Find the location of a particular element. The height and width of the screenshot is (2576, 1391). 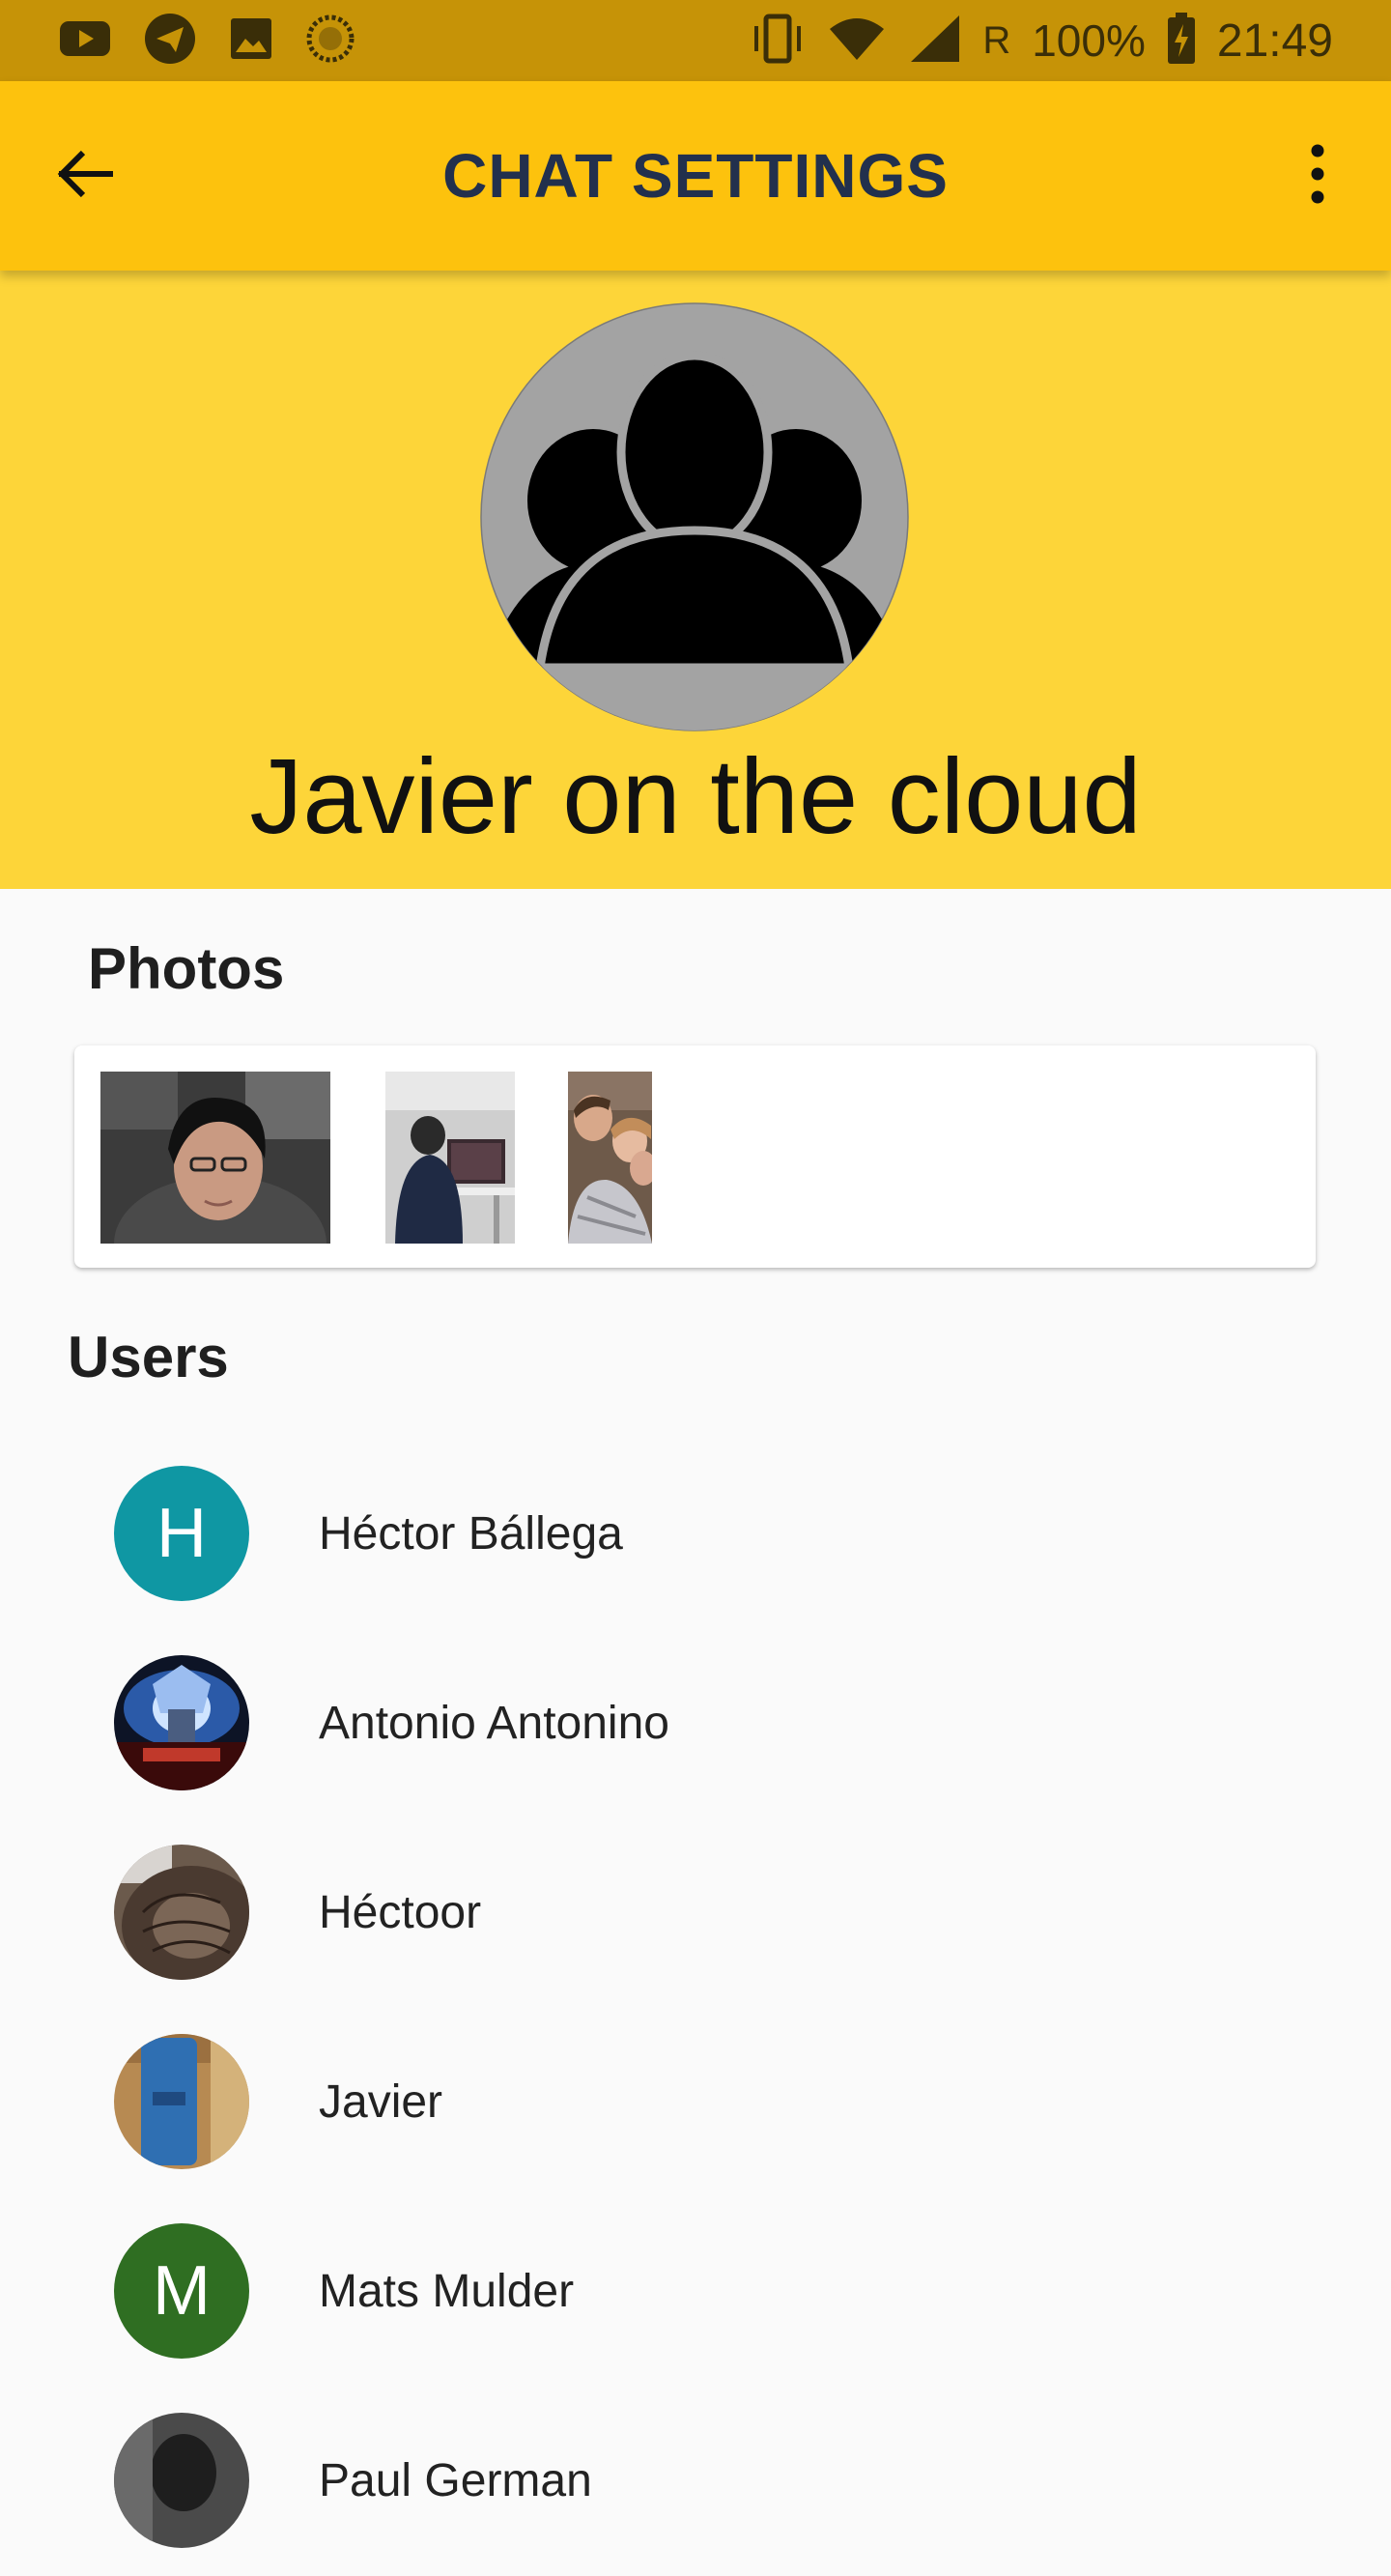

user-list-item: Antonio Antonino is located at coordinates (695, 1724).